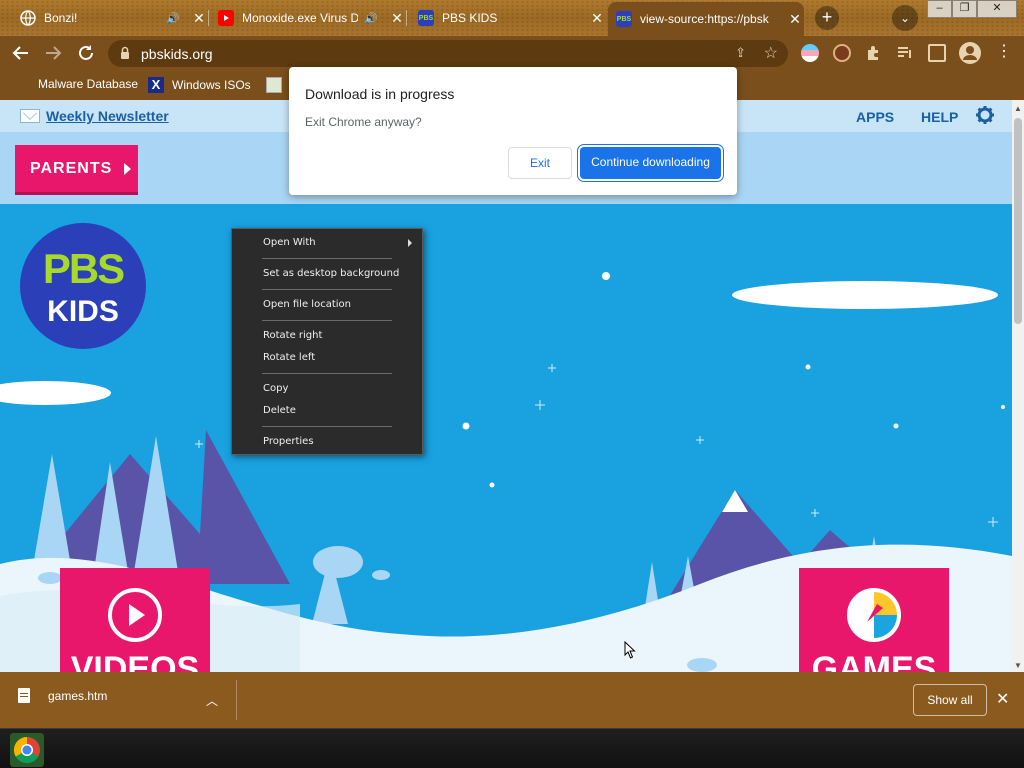 This screenshot has width=1024, height=768. Describe the element at coordinates (874, 53) in the screenshot. I see `extensions-puzzle-icon` at that location.